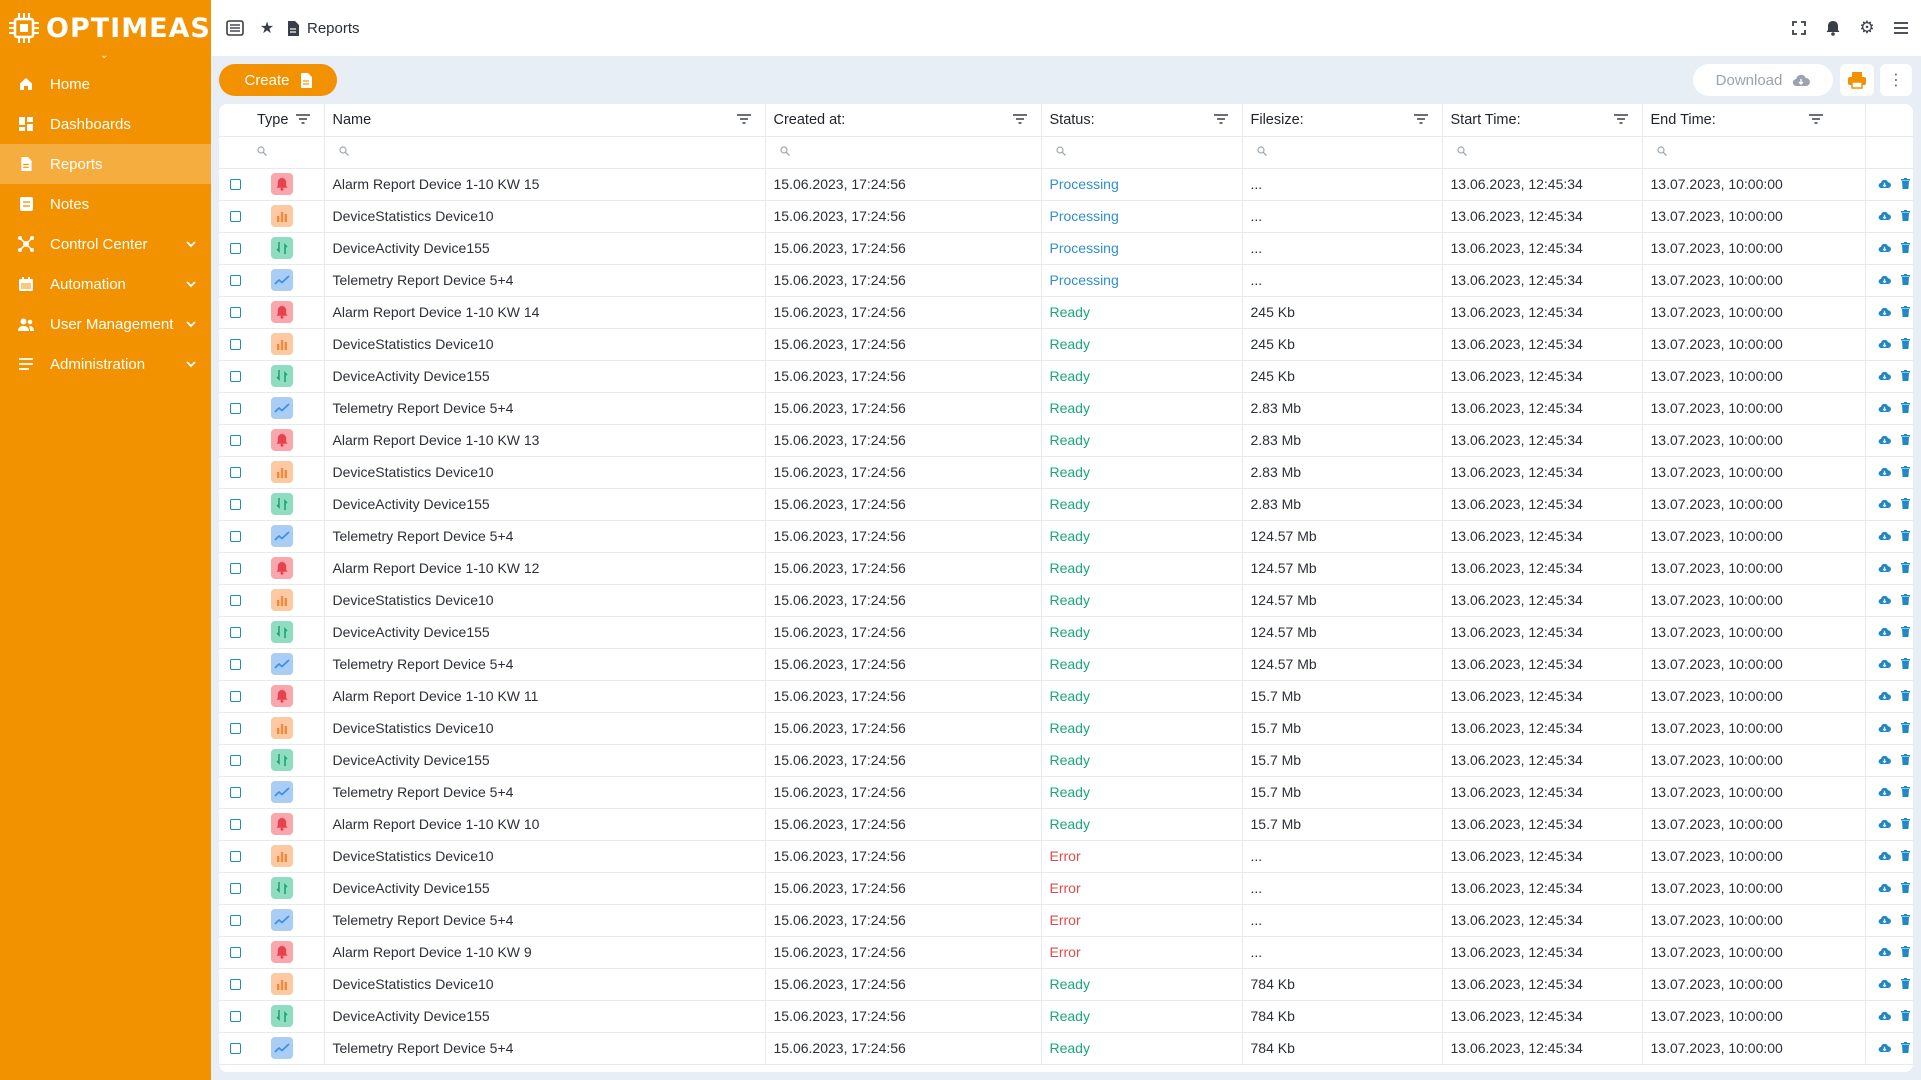 The width and height of the screenshot is (1921, 1080). Describe the element at coordinates (105, 84) in the screenshot. I see `sidebar-item-home: Home` at that location.